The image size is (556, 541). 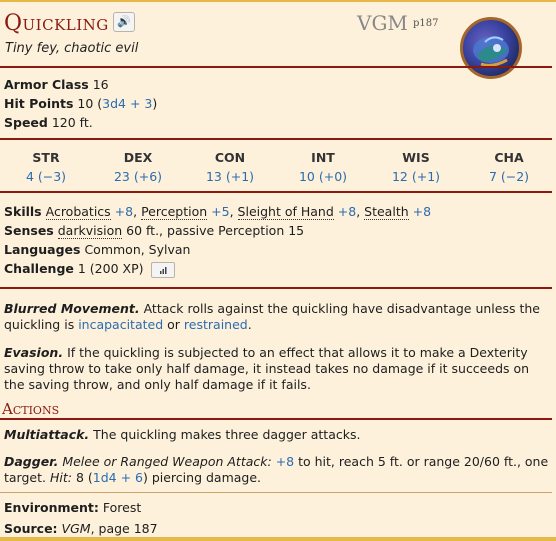 I want to click on creature-type: Tiny fey, chaotic evil, so click(x=72, y=48).